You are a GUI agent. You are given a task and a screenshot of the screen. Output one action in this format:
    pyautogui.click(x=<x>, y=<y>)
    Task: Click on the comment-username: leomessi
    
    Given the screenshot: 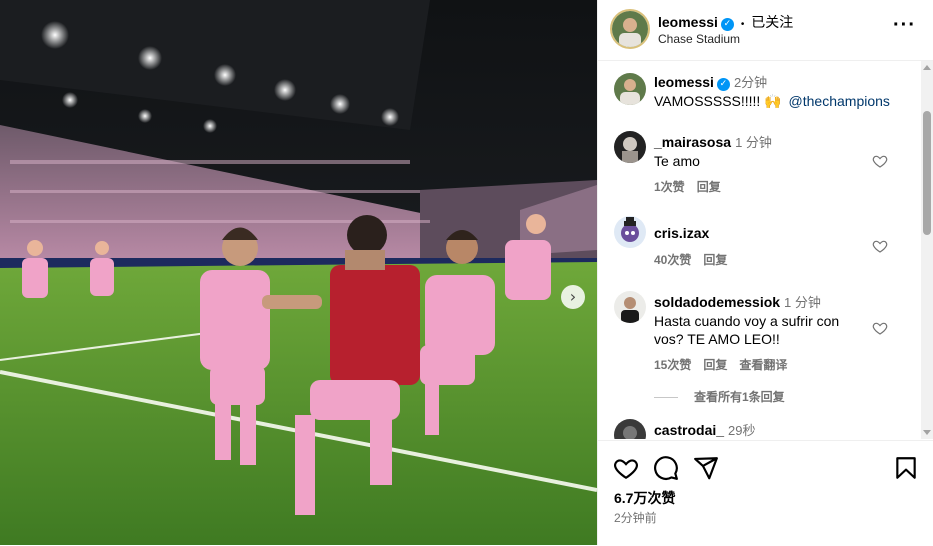 What is the action you would take?
    pyautogui.click(x=684, y=82)
    